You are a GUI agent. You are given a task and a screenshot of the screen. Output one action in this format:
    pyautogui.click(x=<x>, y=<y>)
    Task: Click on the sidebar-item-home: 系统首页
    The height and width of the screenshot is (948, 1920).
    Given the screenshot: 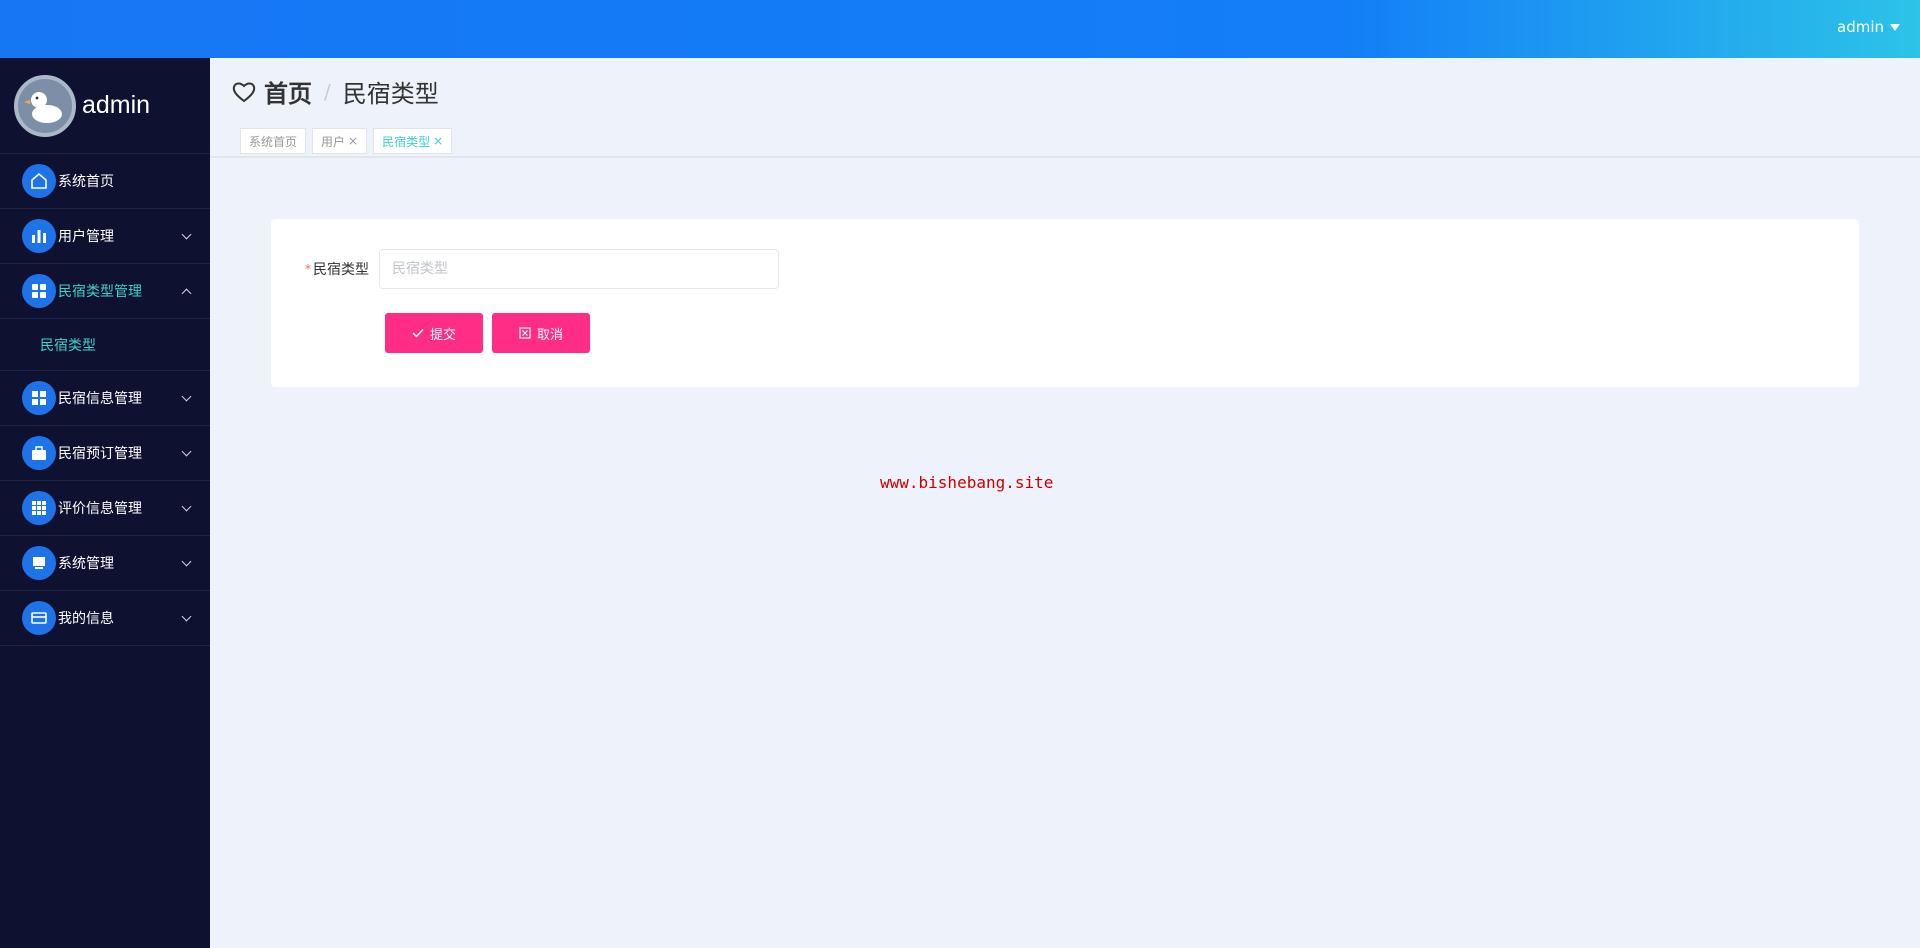 What is the action you would take?
    pyautogui.click(x=105, y=181)
    